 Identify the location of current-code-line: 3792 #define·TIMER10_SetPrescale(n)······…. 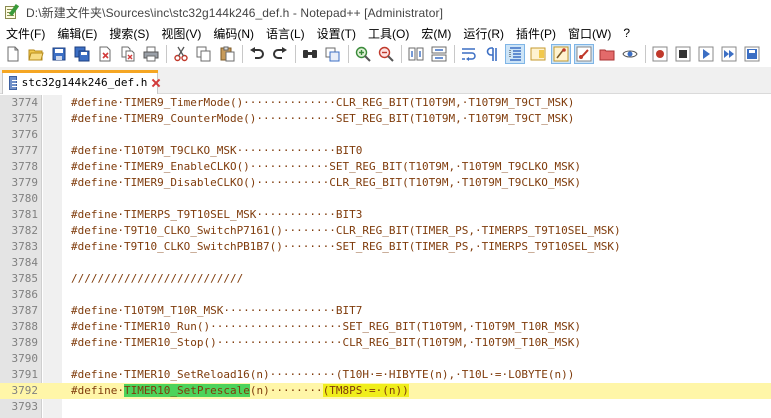
(385, 391).